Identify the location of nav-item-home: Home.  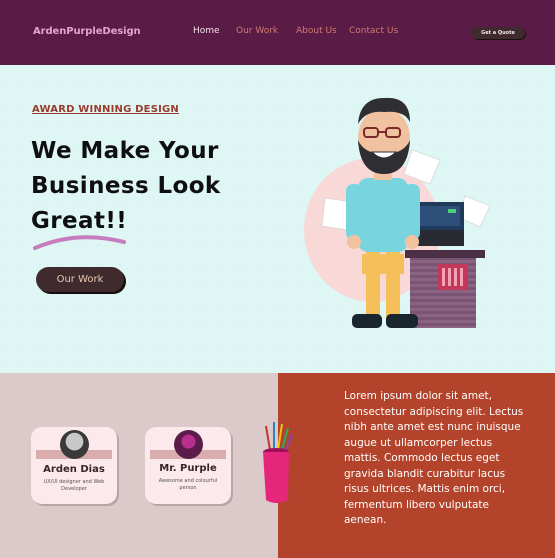
(206, 31).